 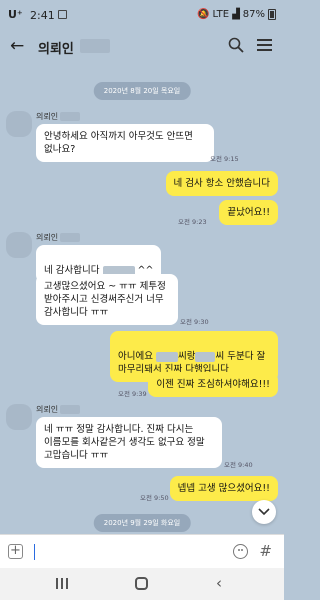 I want to click on message-bubble-out: 이젠 진짜 조심하셔야해요!!!, so click(x=213, y=384).